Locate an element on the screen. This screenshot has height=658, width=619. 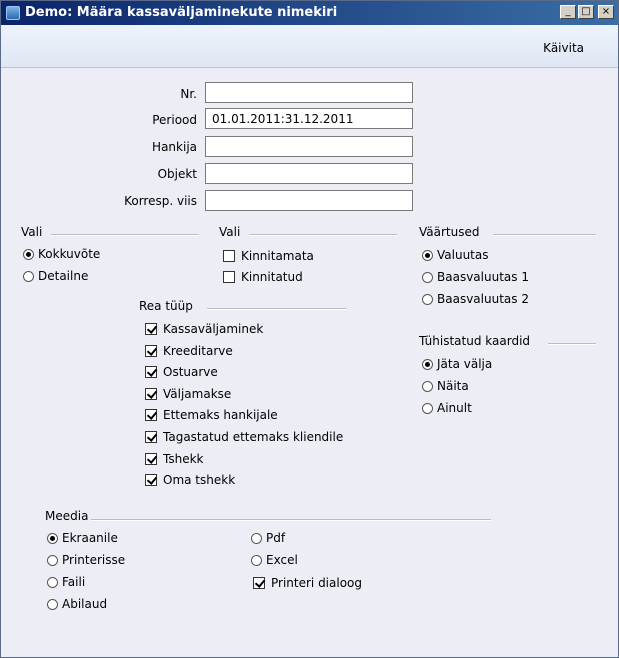
radio-ainult-label: Ainult is located at coordinates (454, 408).